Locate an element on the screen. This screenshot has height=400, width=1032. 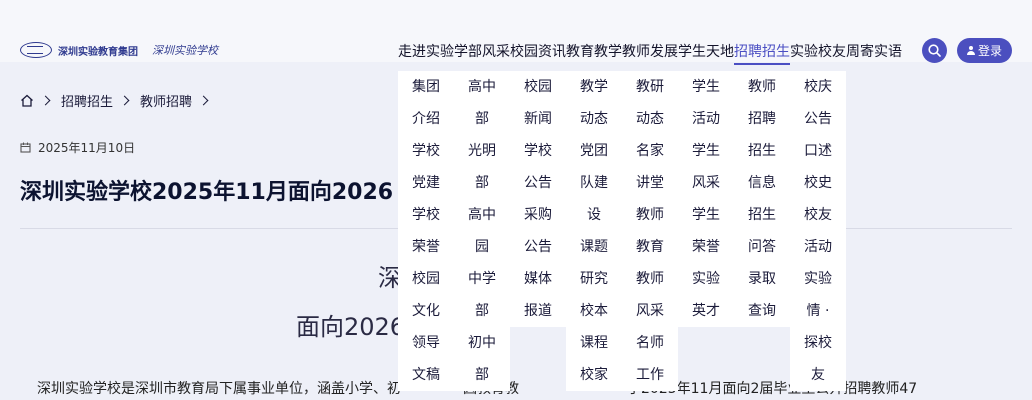
site-logo: 深圳实验教育集团 深圳实验学校 is located at coordinates (119, 50).